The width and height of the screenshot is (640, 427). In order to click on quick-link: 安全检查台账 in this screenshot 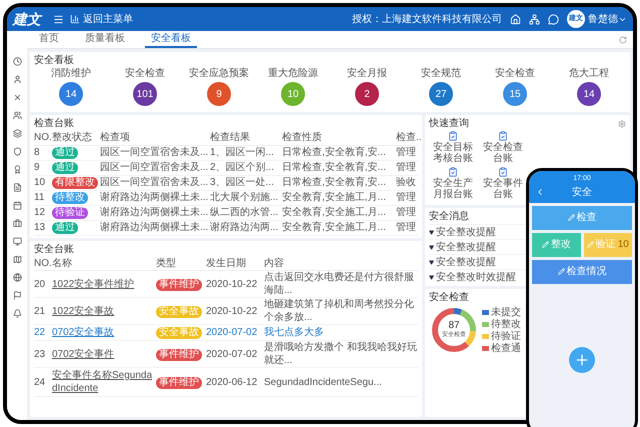, I will do `click(503, 147)`.